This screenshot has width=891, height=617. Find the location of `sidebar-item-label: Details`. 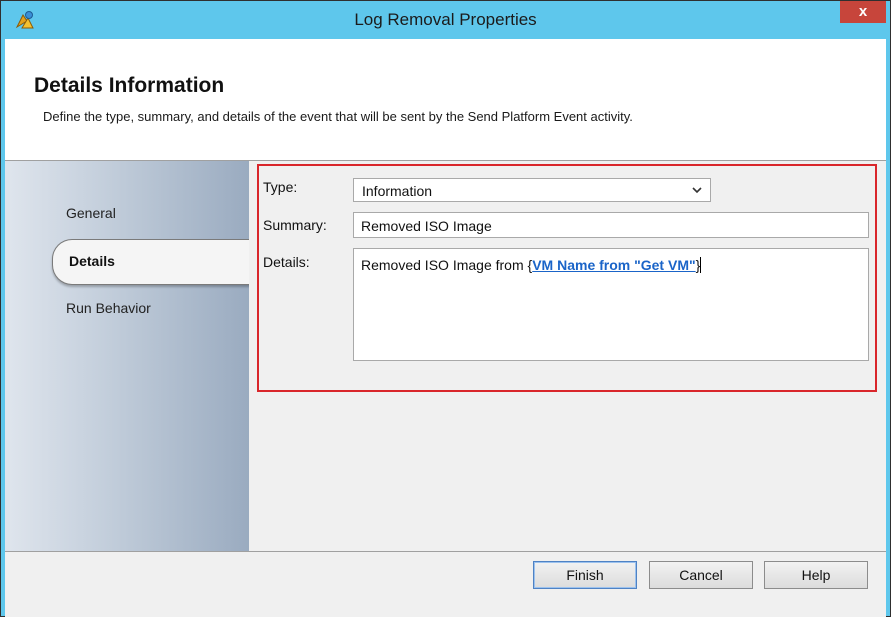

sidebar-item-label: Details is located at coordinates (92, 261).